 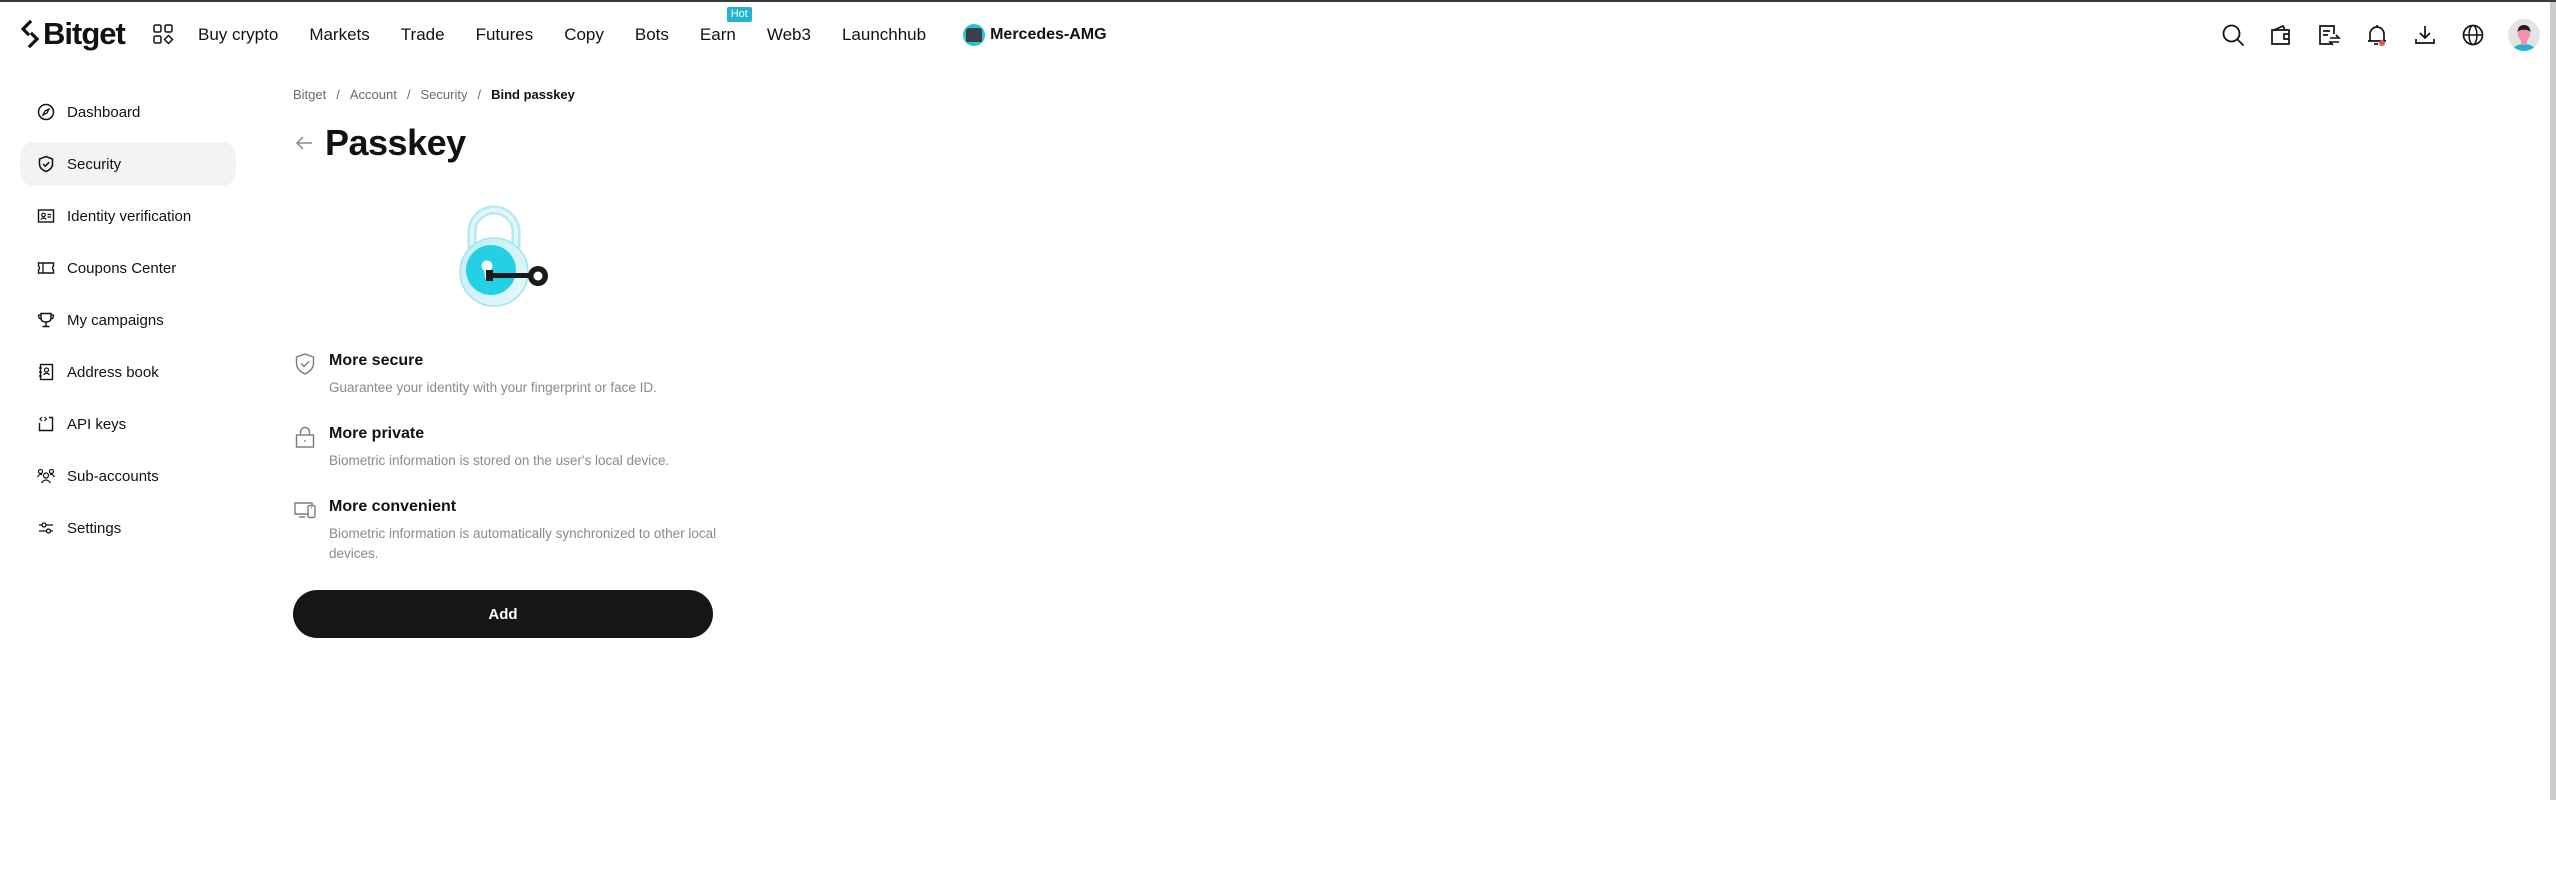 What do you see at coordinates (122, 268) in the screenshot?
I see `sidebar-item-label: Coupons Center` at bounding box center [122, 268].